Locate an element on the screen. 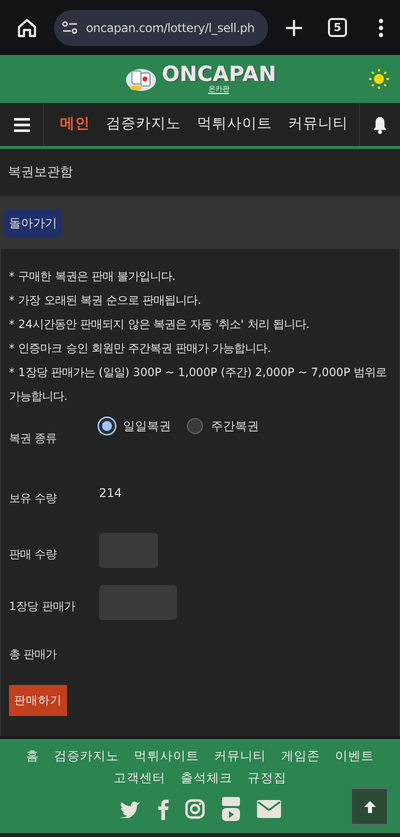  address-bar: oncapan.com/lottery/l_sell.ph is located at coordinates (161, 28).